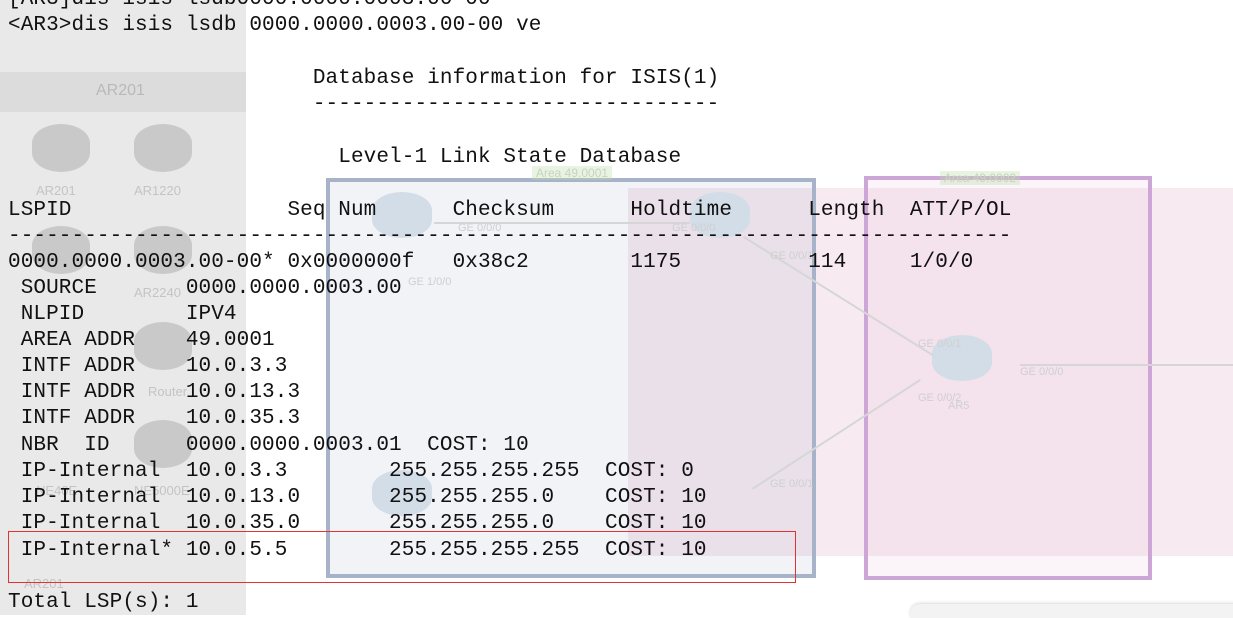  I want to click on popup-panel-edge, so click(1071, 611).